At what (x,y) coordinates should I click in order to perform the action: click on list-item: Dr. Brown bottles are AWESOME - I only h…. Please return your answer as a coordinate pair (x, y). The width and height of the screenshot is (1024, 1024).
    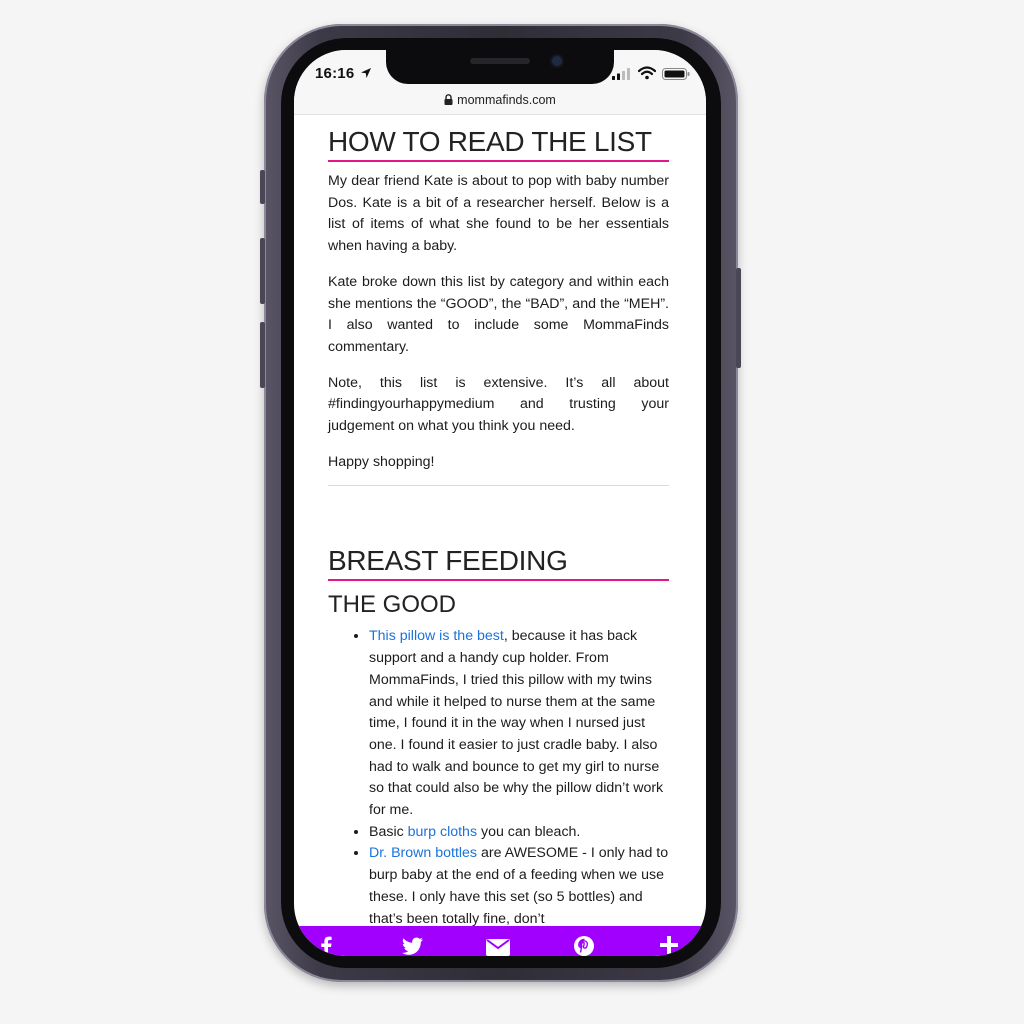
    Looking at the image, I should click on (519, 886).